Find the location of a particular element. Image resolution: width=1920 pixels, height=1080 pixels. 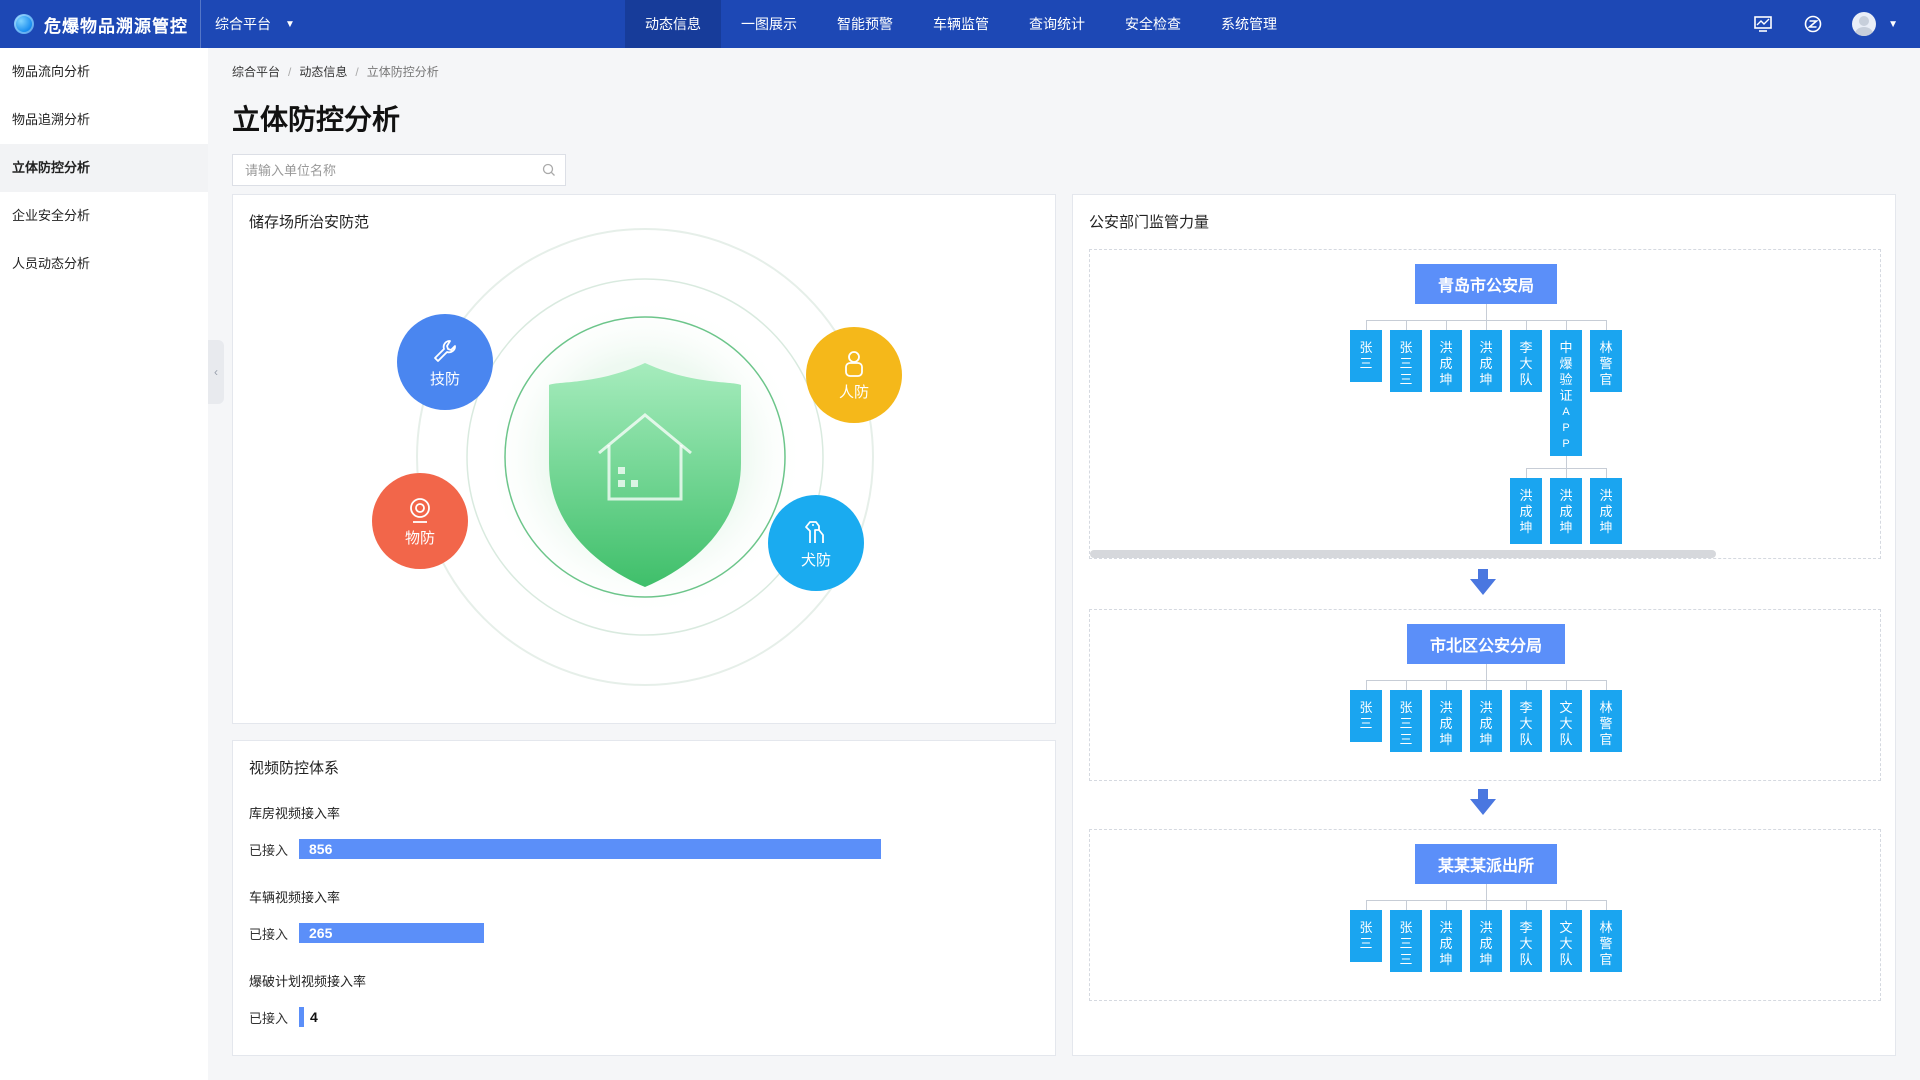

tech-prevention-node: 技防 is located at coordinates (445, 362).